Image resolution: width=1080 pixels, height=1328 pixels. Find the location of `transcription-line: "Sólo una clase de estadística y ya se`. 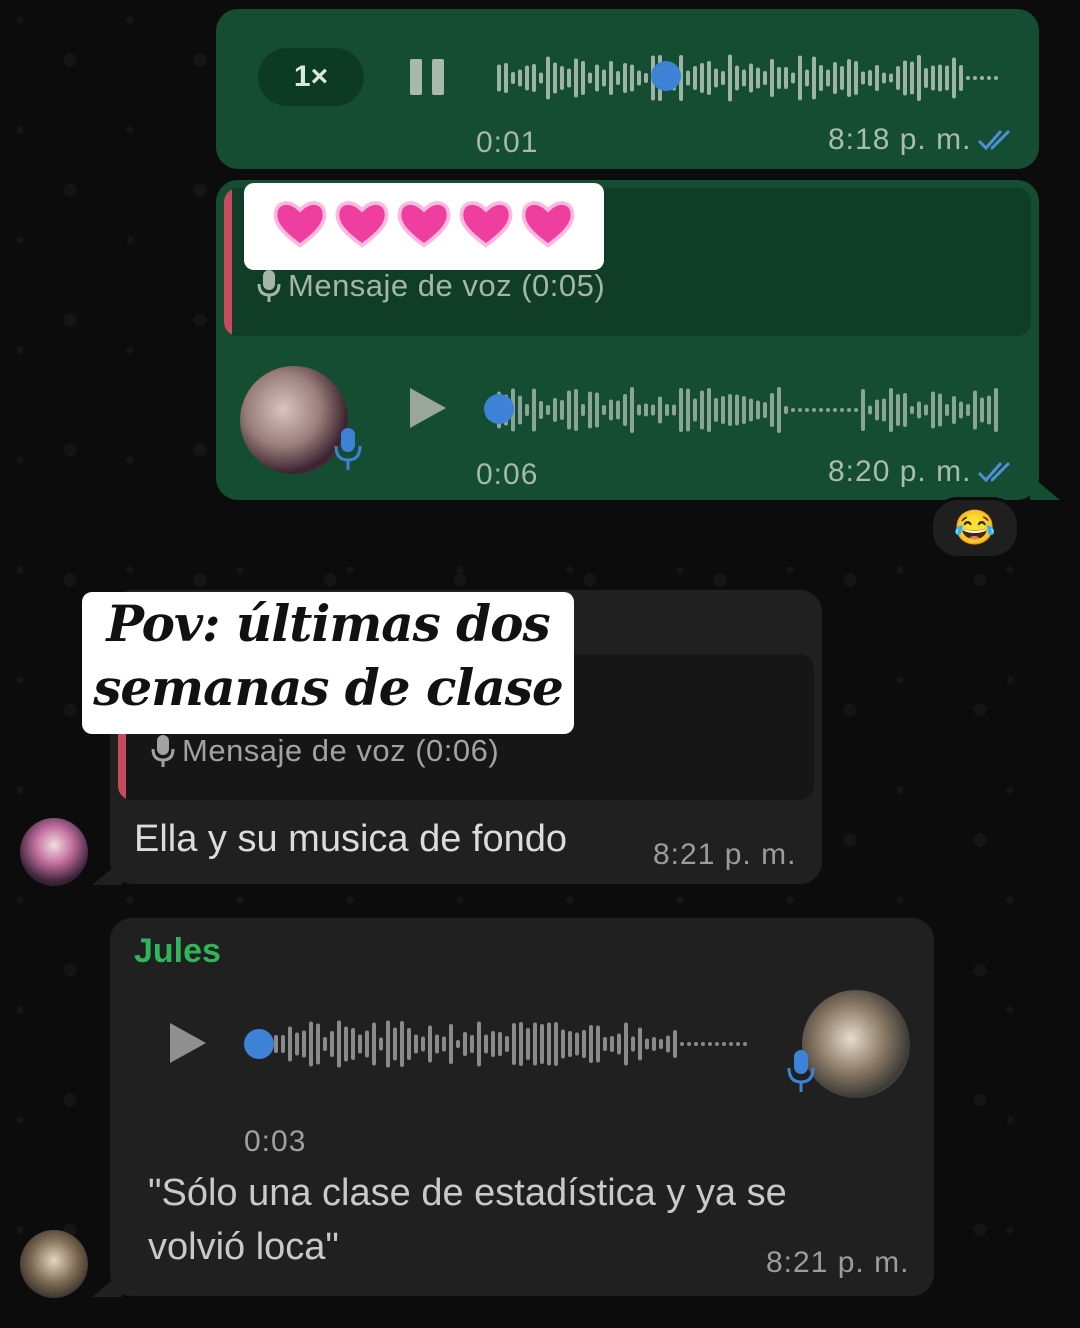

transcription-line: "Sólo una clase de estadística y ya se is located at coordinates (467, 1193).